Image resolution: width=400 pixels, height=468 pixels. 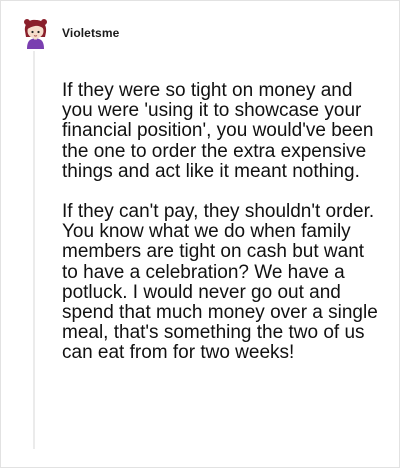 I want to click on thread-line, so click(x=34, y=250).